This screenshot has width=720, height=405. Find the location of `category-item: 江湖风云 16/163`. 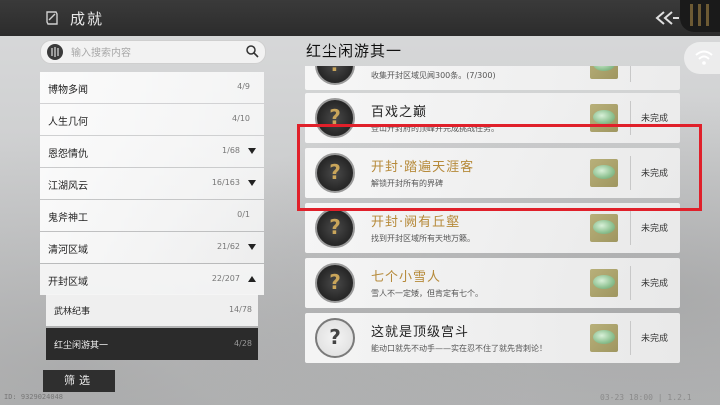

category-item: 江湖风云 16/163 is located at coordinates (152, 183).